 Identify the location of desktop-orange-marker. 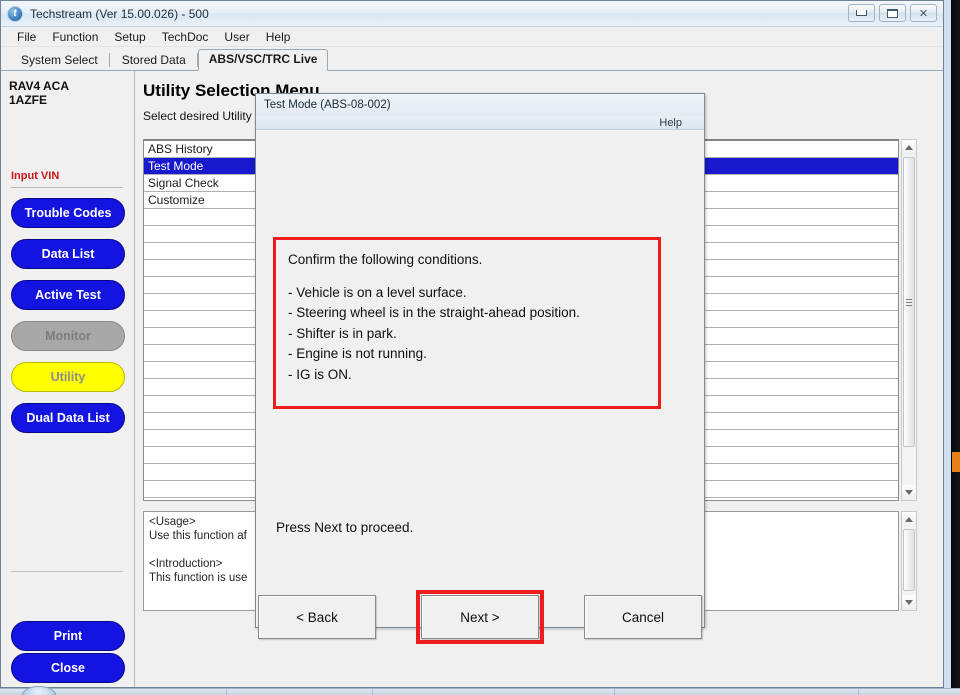
(956, 462).